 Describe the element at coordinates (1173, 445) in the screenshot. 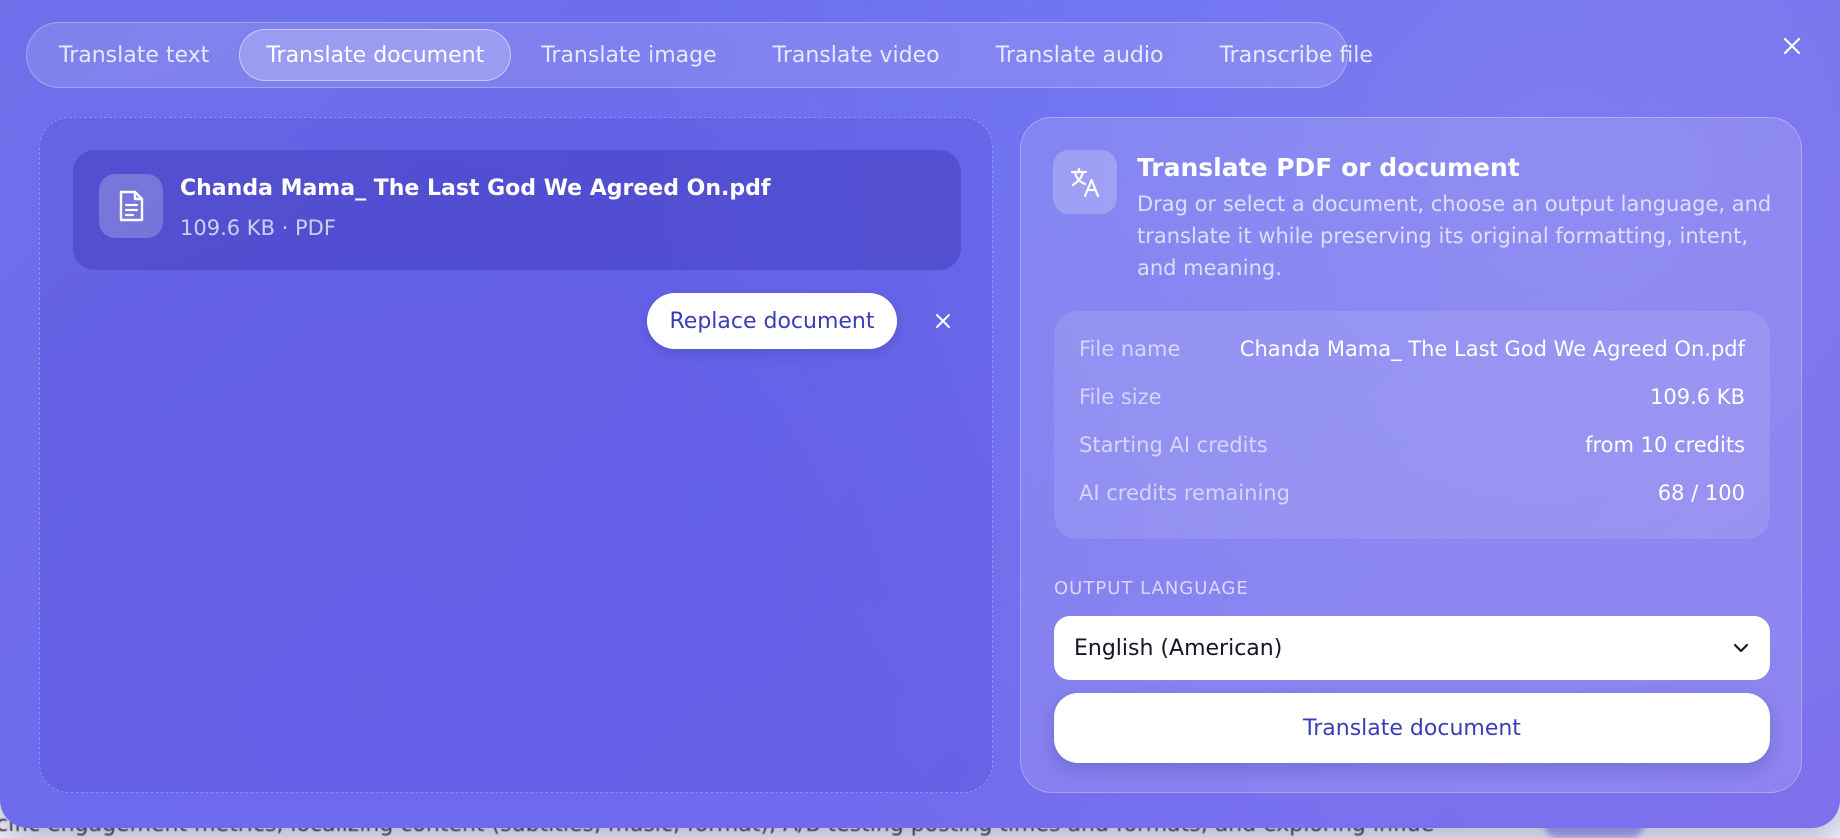

I see `info-label: Starting AI credits` at that location.